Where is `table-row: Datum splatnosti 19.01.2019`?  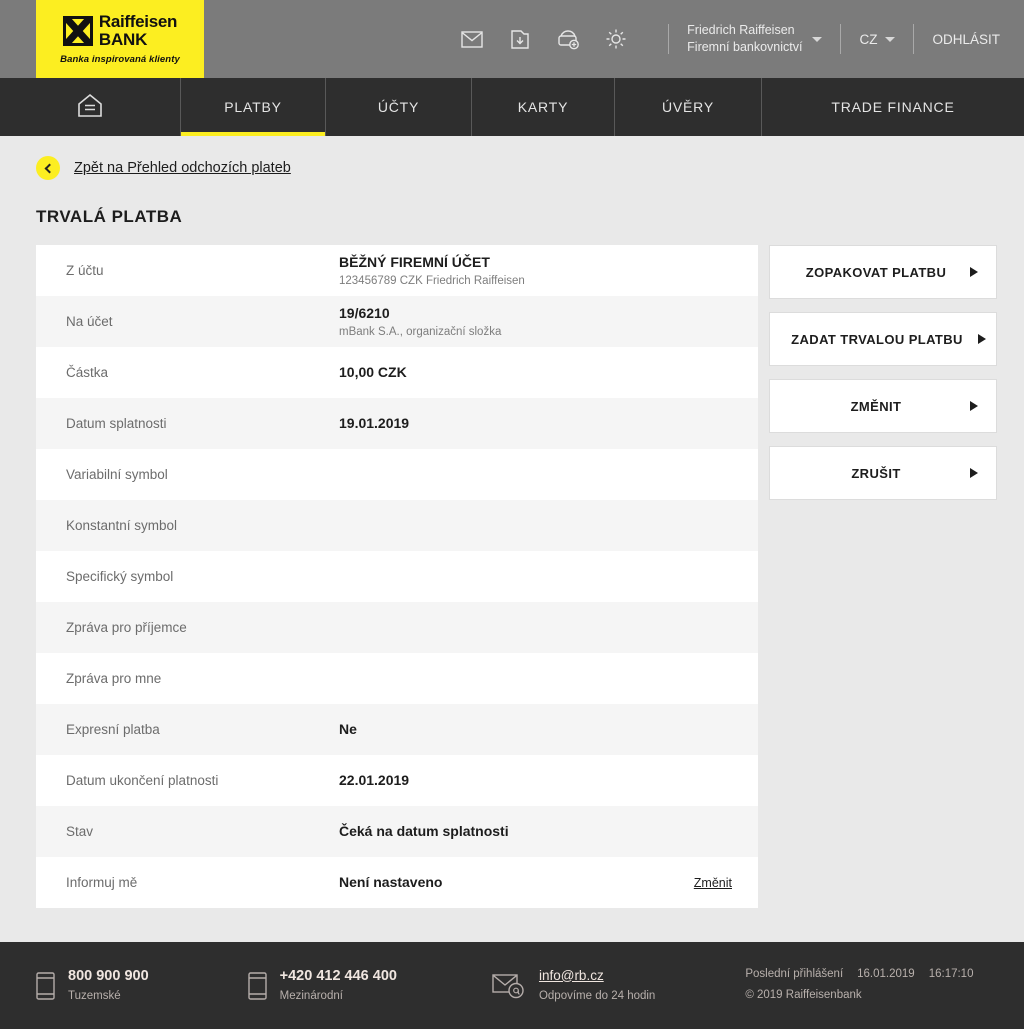
table-row: Datum splatnosti 19.01.2019 is located at coordinates (397, 423).